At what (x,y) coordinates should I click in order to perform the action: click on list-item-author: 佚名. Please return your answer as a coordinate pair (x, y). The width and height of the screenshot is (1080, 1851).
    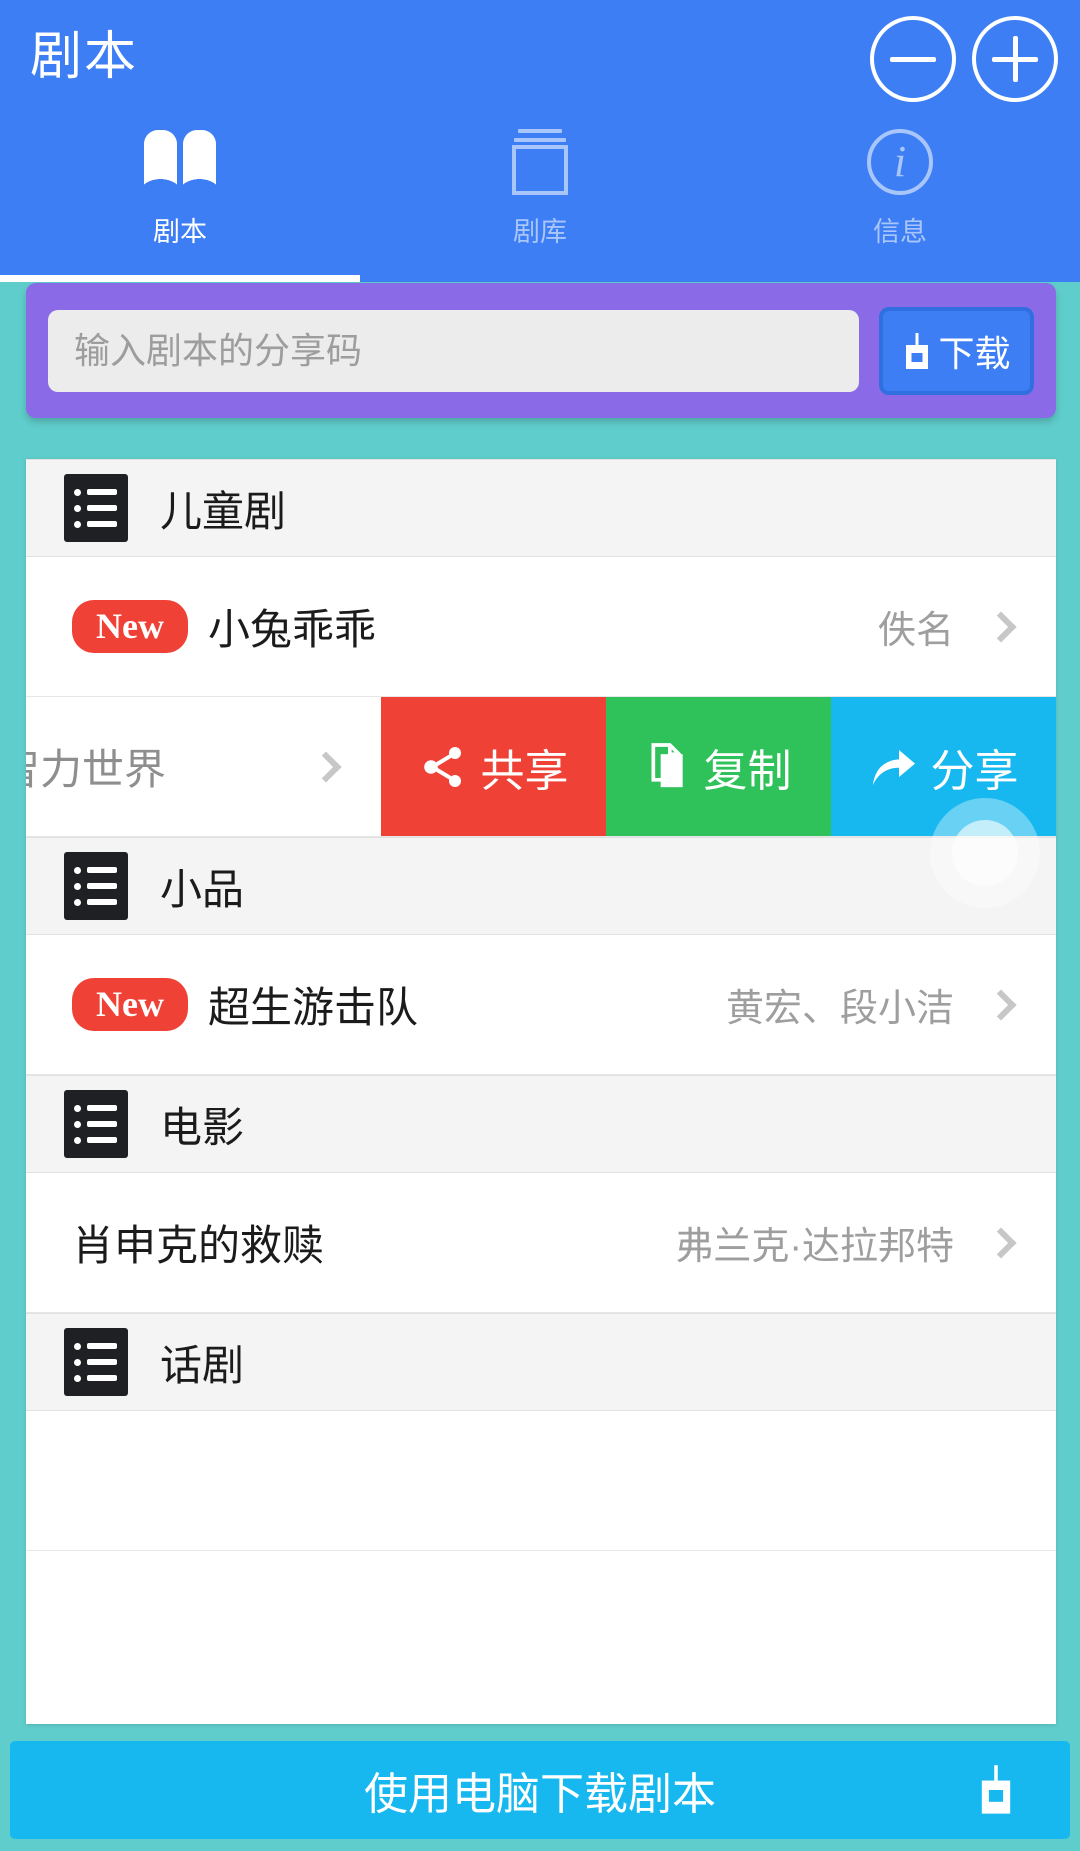
    Looking at the image, I should click on (915, 631).